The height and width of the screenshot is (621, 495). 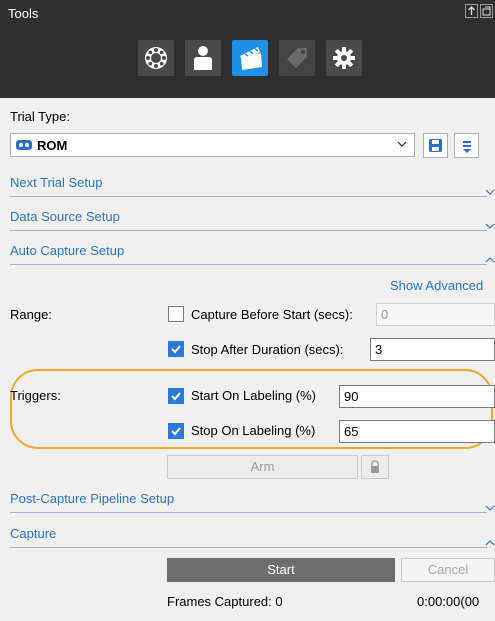 I want to click on stop-after-duration-label: Stop After Duration (secs):, so click(x=267, y=349).